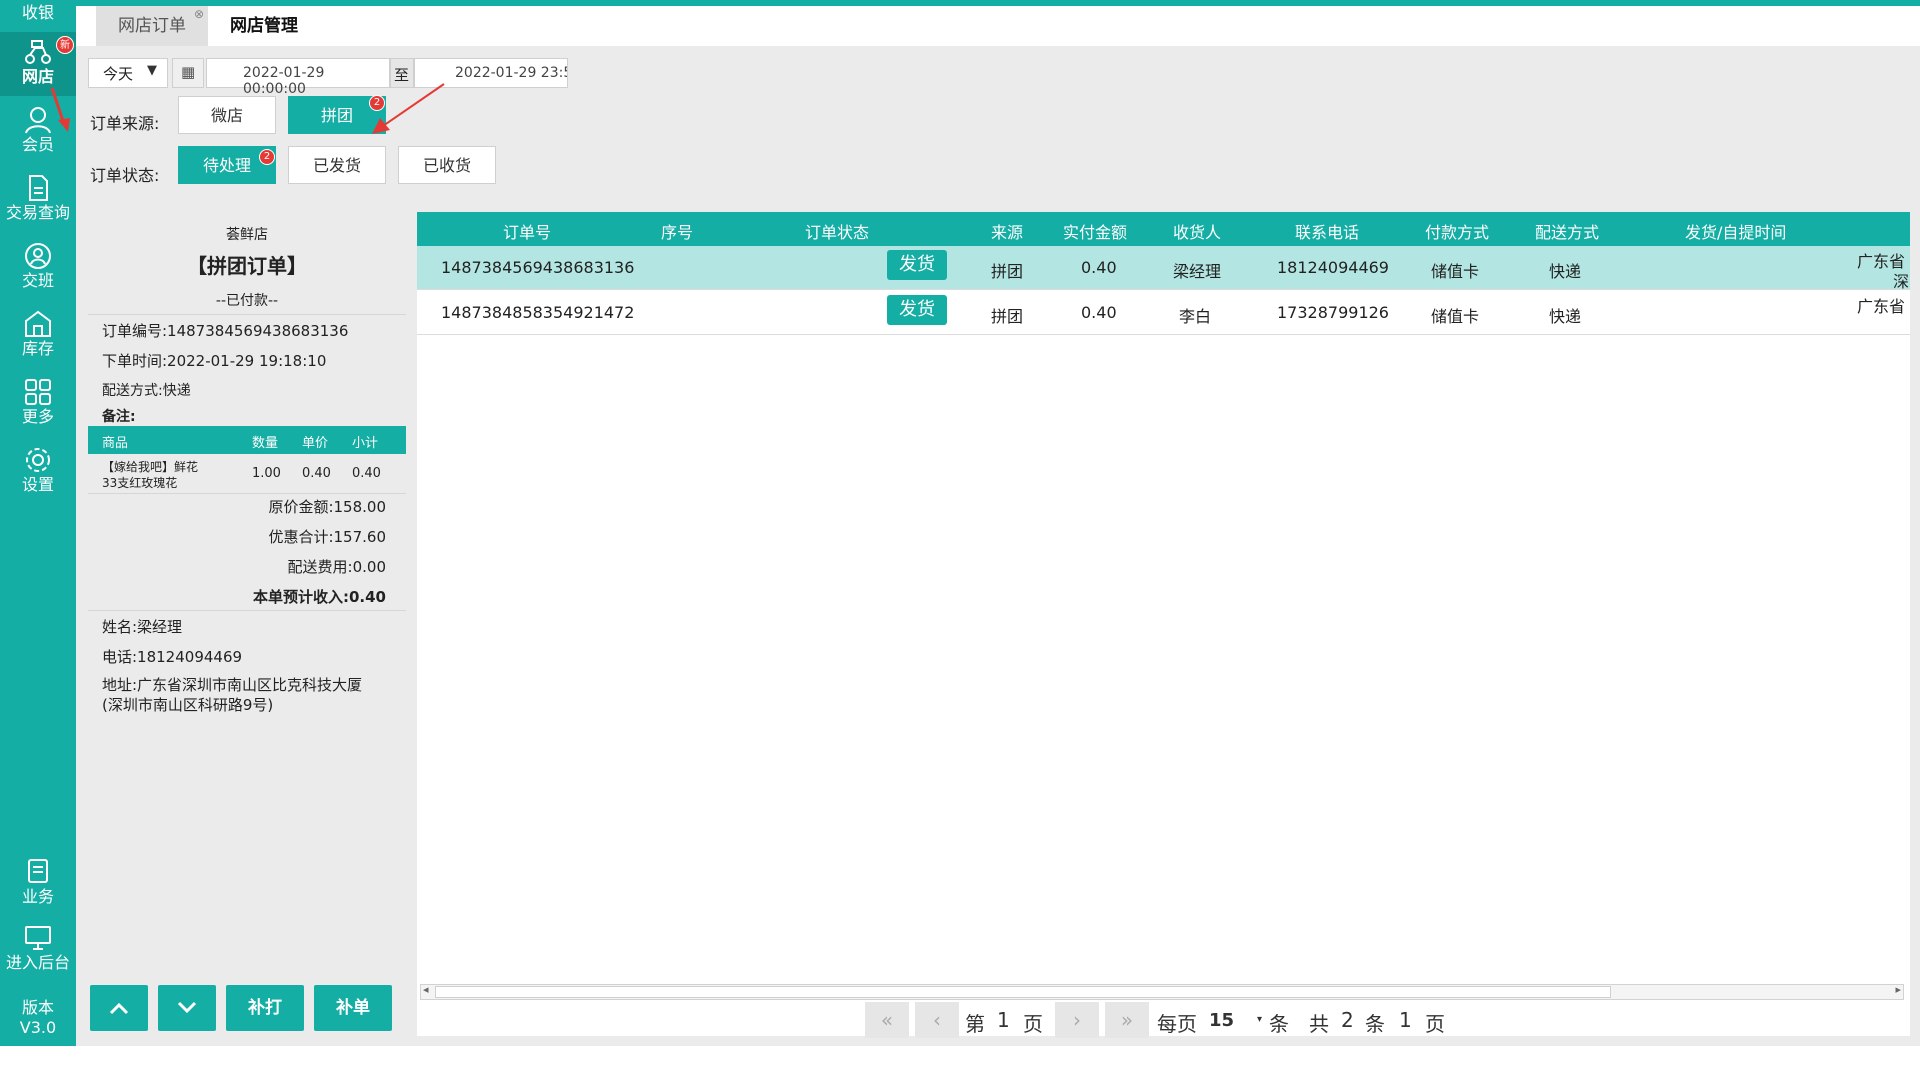 This screenshot has width=1920, height=1080. What do you see at coordinates (38, 888) in the screenshot?
I see `sidebar-item-business: 业务` at bounding box center [38, 888].